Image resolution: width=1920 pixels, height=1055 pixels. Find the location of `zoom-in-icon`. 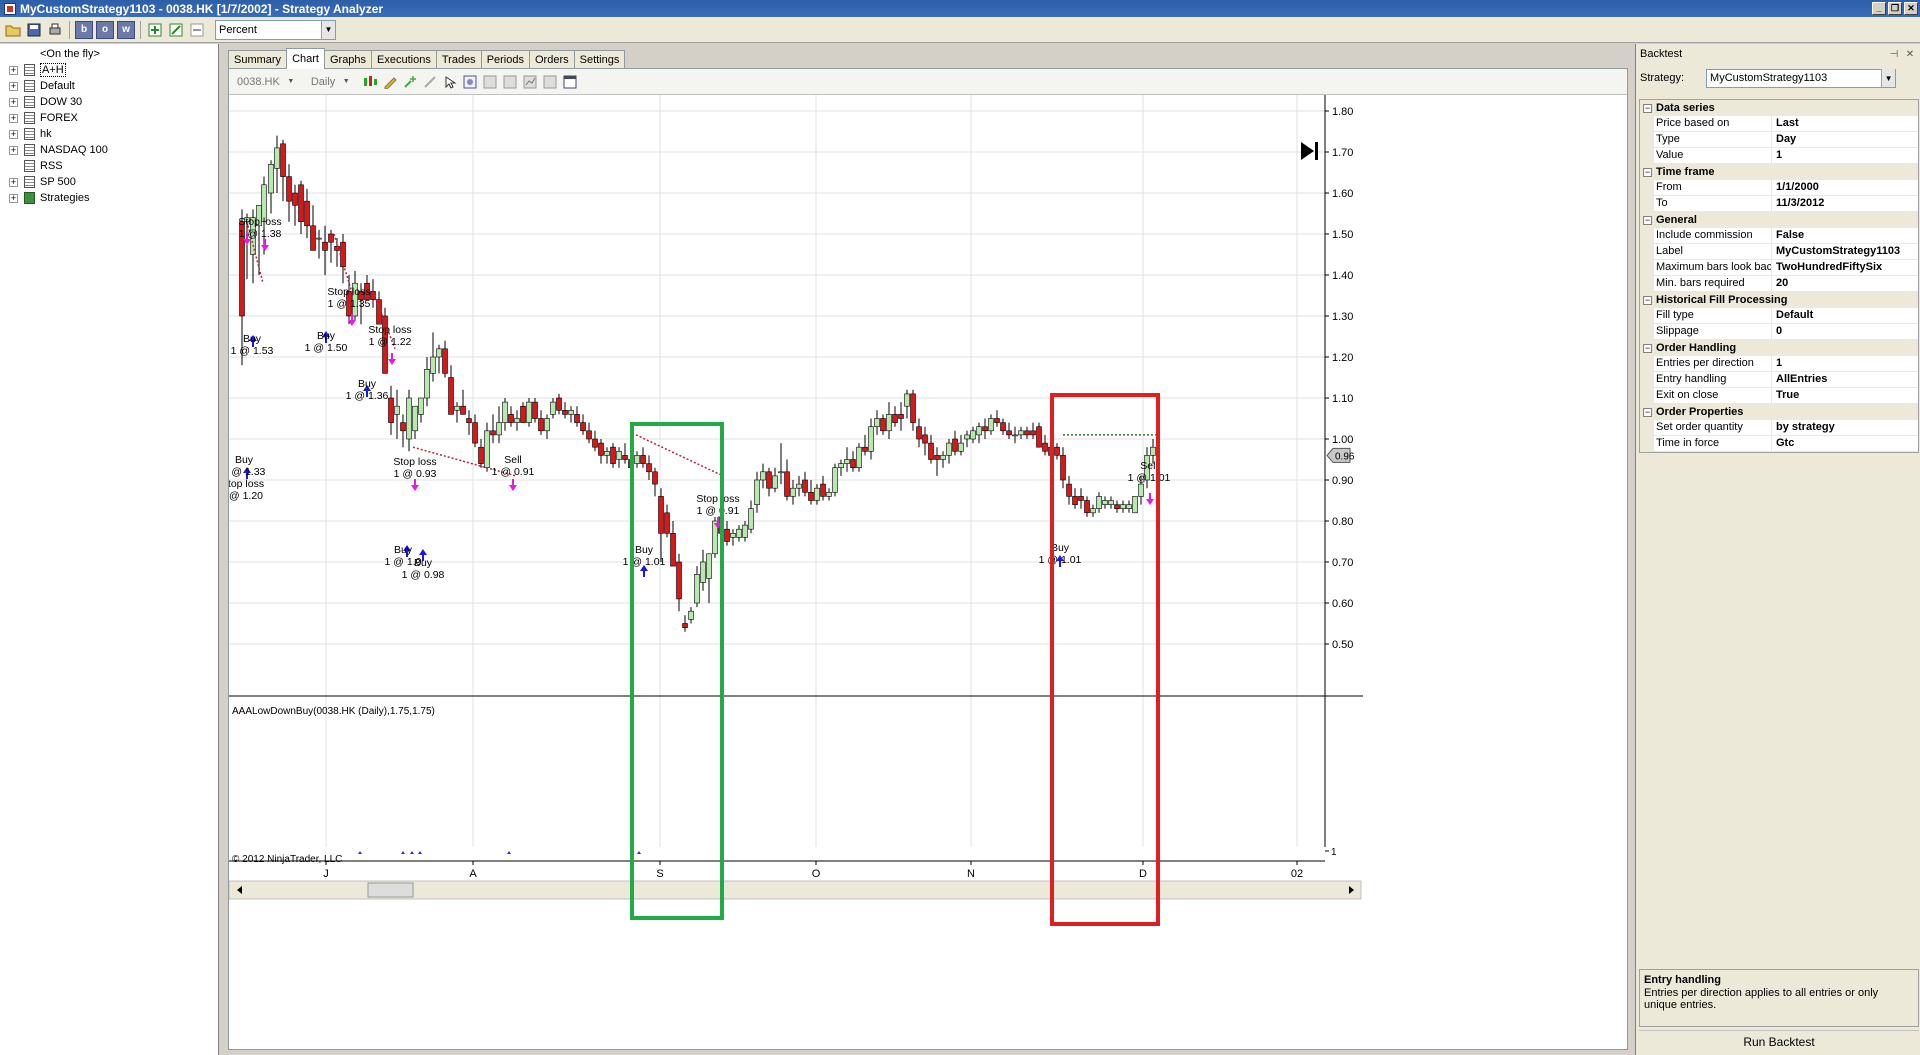

zoom-in-icon is located at coordinates (490, 82).